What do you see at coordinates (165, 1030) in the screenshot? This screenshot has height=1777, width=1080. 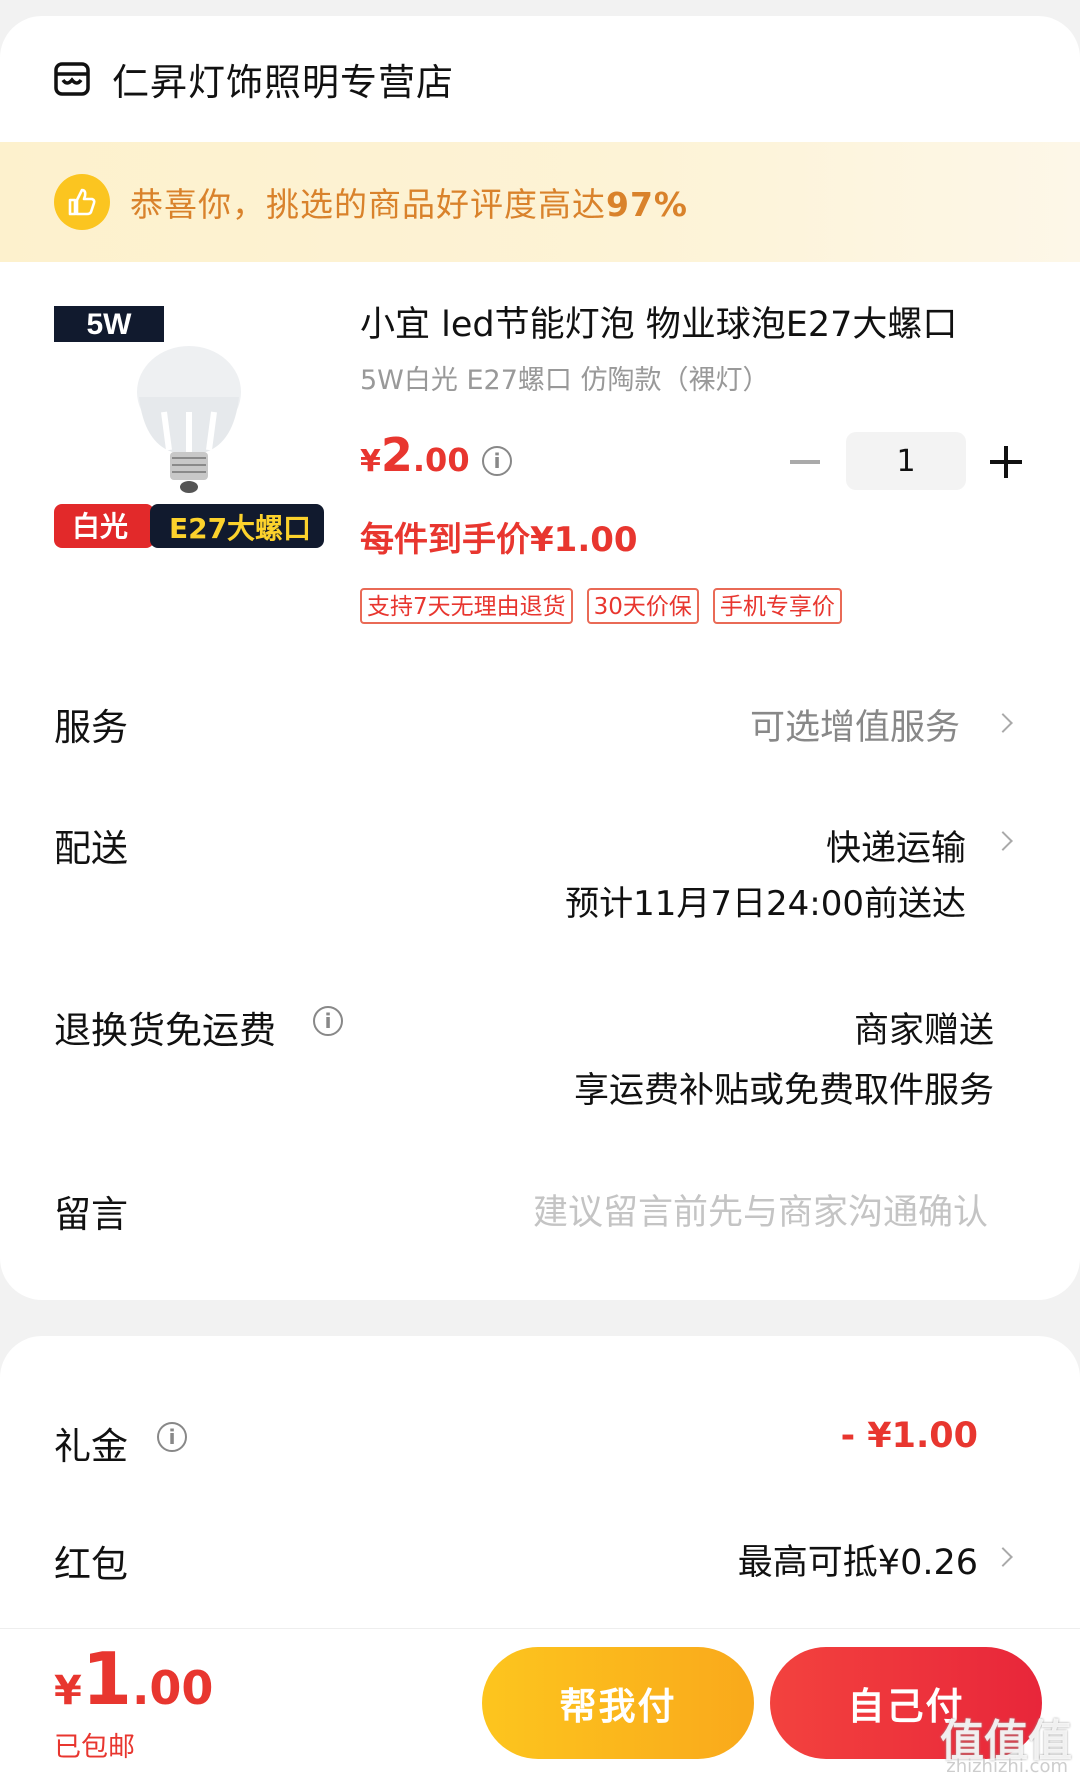 I see `return-fee-label: 退换货免运费` at bounding box center [165, 1030].